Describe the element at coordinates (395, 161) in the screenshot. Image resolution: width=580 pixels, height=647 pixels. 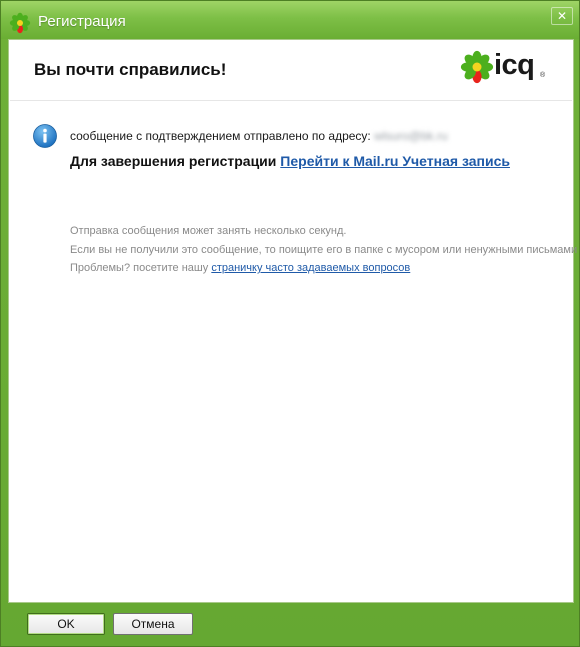
I see `mailru-account-link: Перейти к Mail.ru Учетная запись` at that location.